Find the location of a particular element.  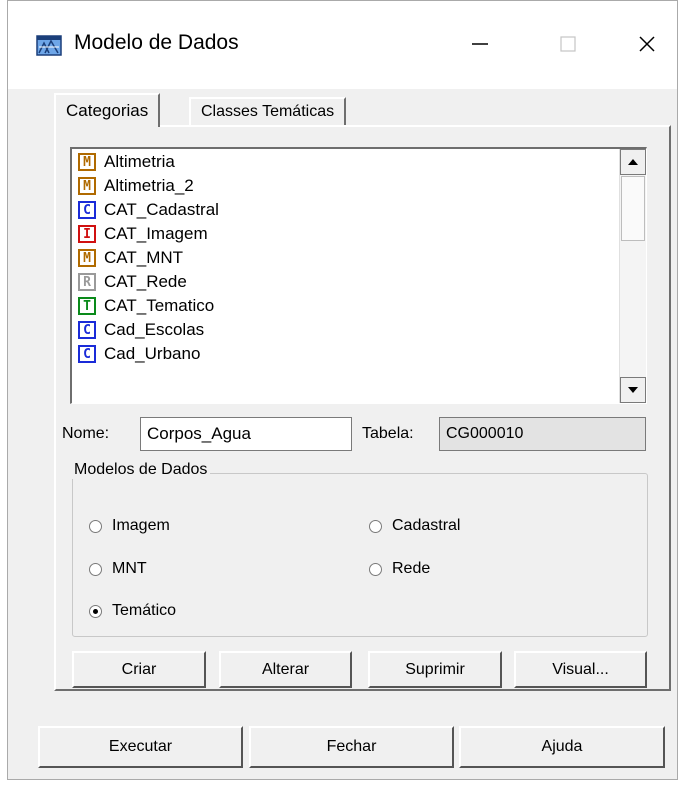

arrow-up-icon is located at coordinates (633, 162).